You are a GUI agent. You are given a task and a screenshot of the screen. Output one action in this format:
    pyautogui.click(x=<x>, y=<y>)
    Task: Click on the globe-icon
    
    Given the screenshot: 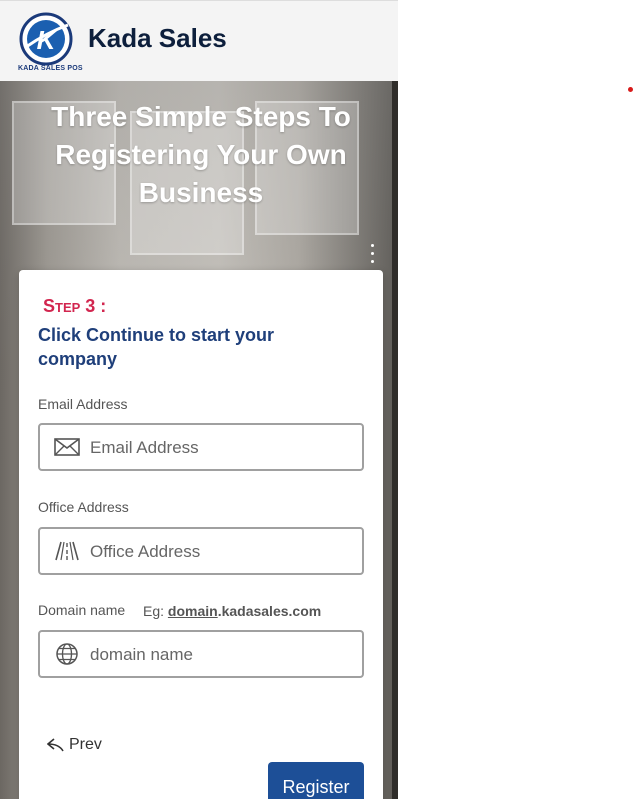 What is the action you would take?
    pyautogui.click(x=67, y=654)
    